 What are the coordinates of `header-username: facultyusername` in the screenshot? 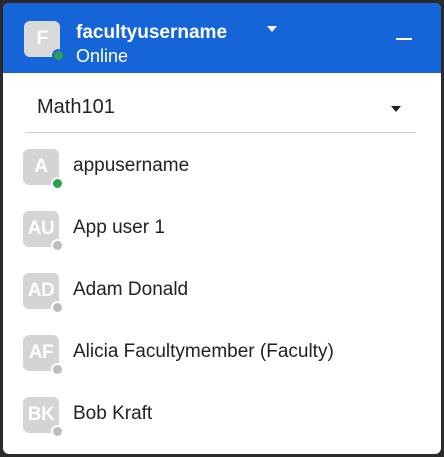 It's located at (151, 33).